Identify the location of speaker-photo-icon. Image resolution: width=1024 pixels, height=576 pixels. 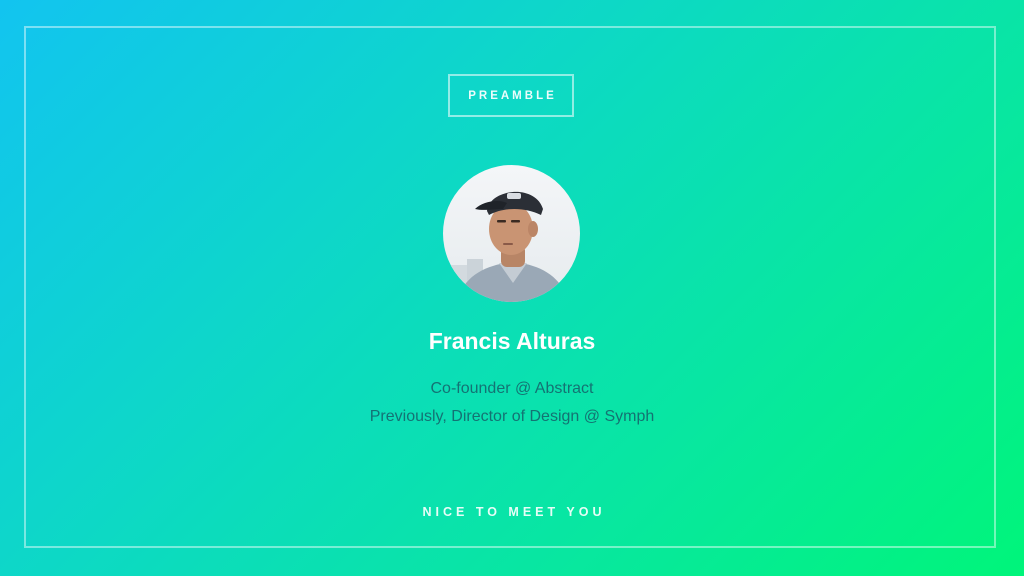
(511, 233).